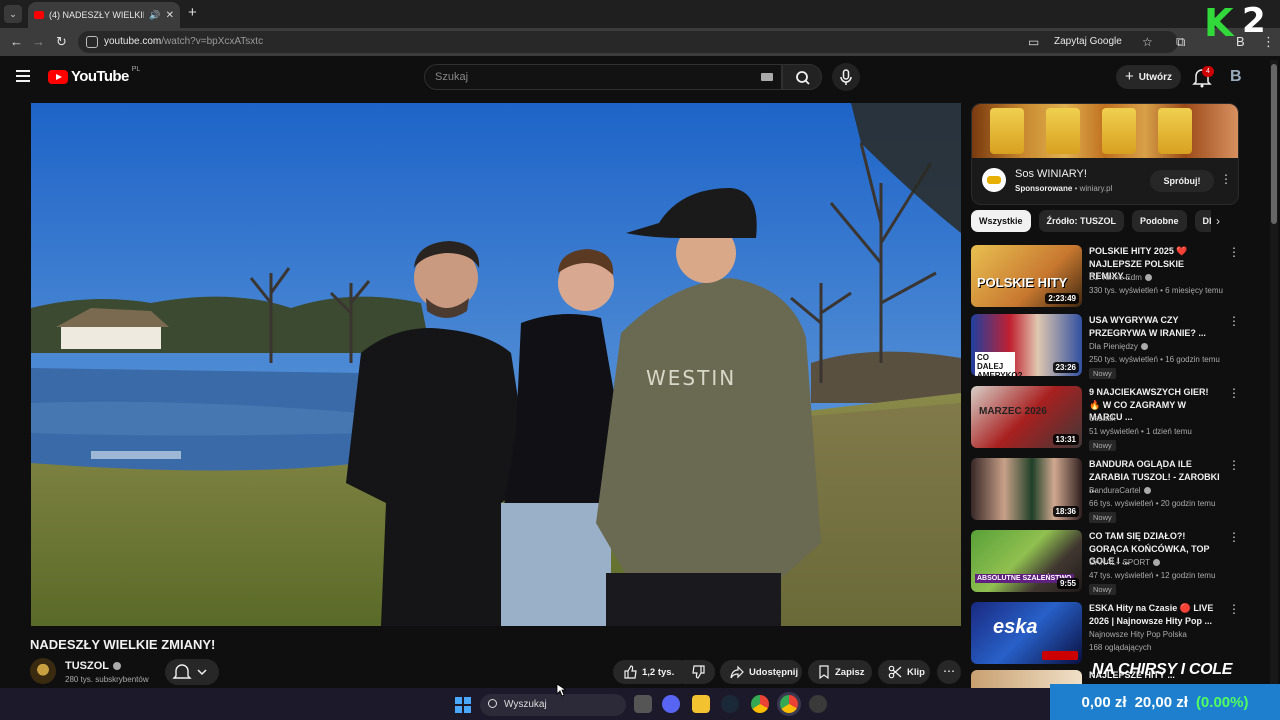 The height and width of the screenshot is (720, 1280). I want to click on chevron-right-icon: ›, so click(1218, 221).